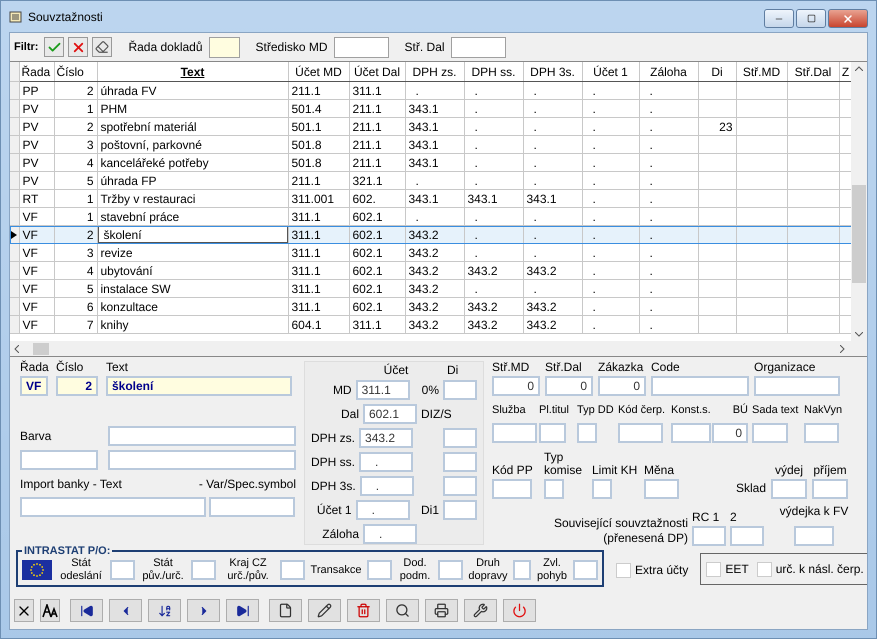 The image size is (877, 639). Describe the element at coordinates (430, 307) in the screenshot. I see `table-row: VF 6 konzultace 311.1 602.1 343.2 343.2 343.2 . .` at that location.